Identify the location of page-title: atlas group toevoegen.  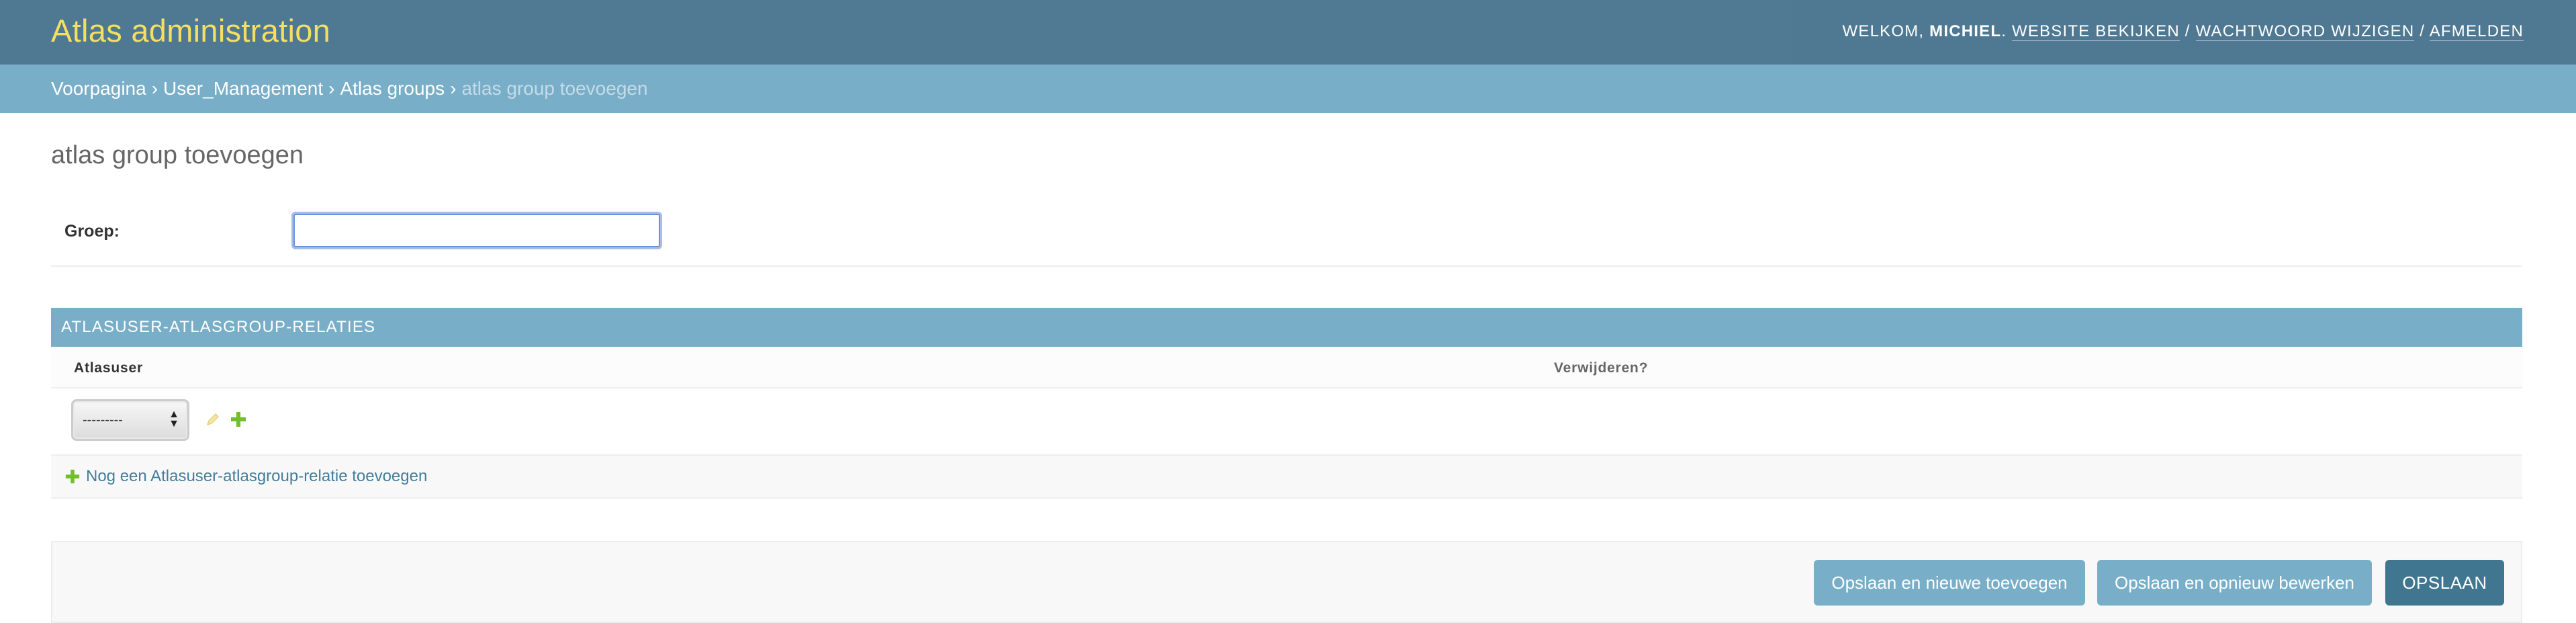
(177, 155).